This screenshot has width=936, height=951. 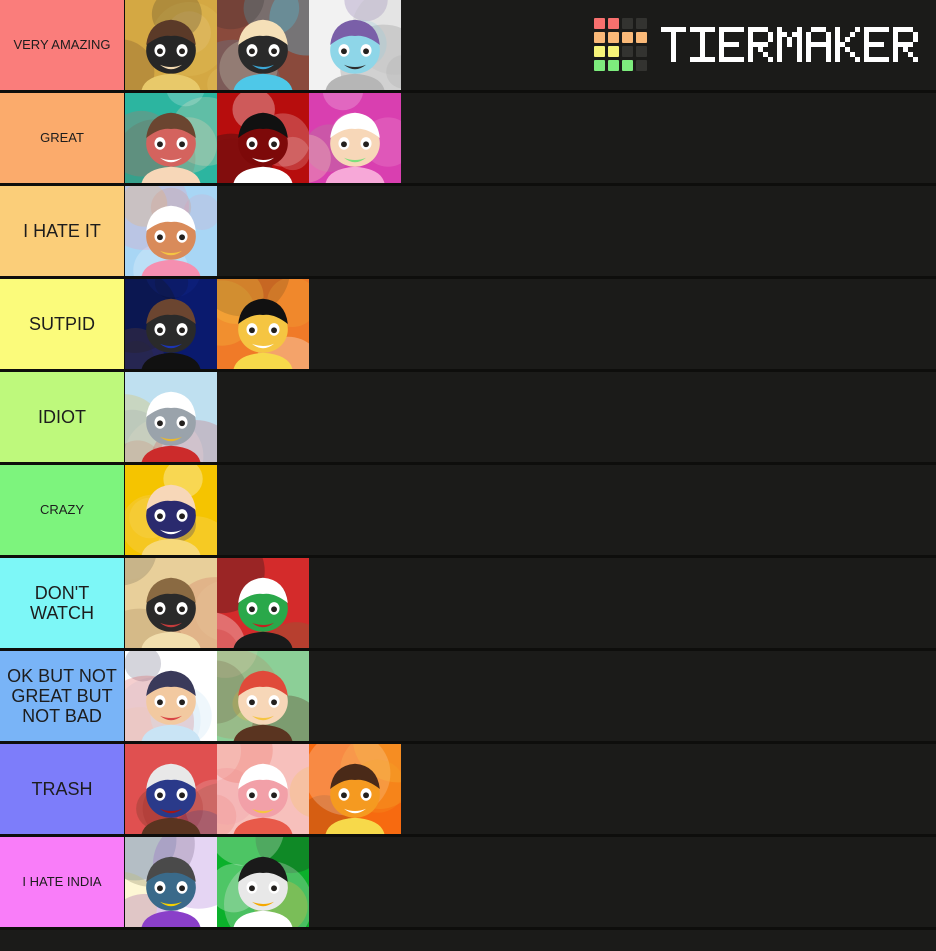 I want to click on tier-label-text: GREAT, so click(x=62, y=137).